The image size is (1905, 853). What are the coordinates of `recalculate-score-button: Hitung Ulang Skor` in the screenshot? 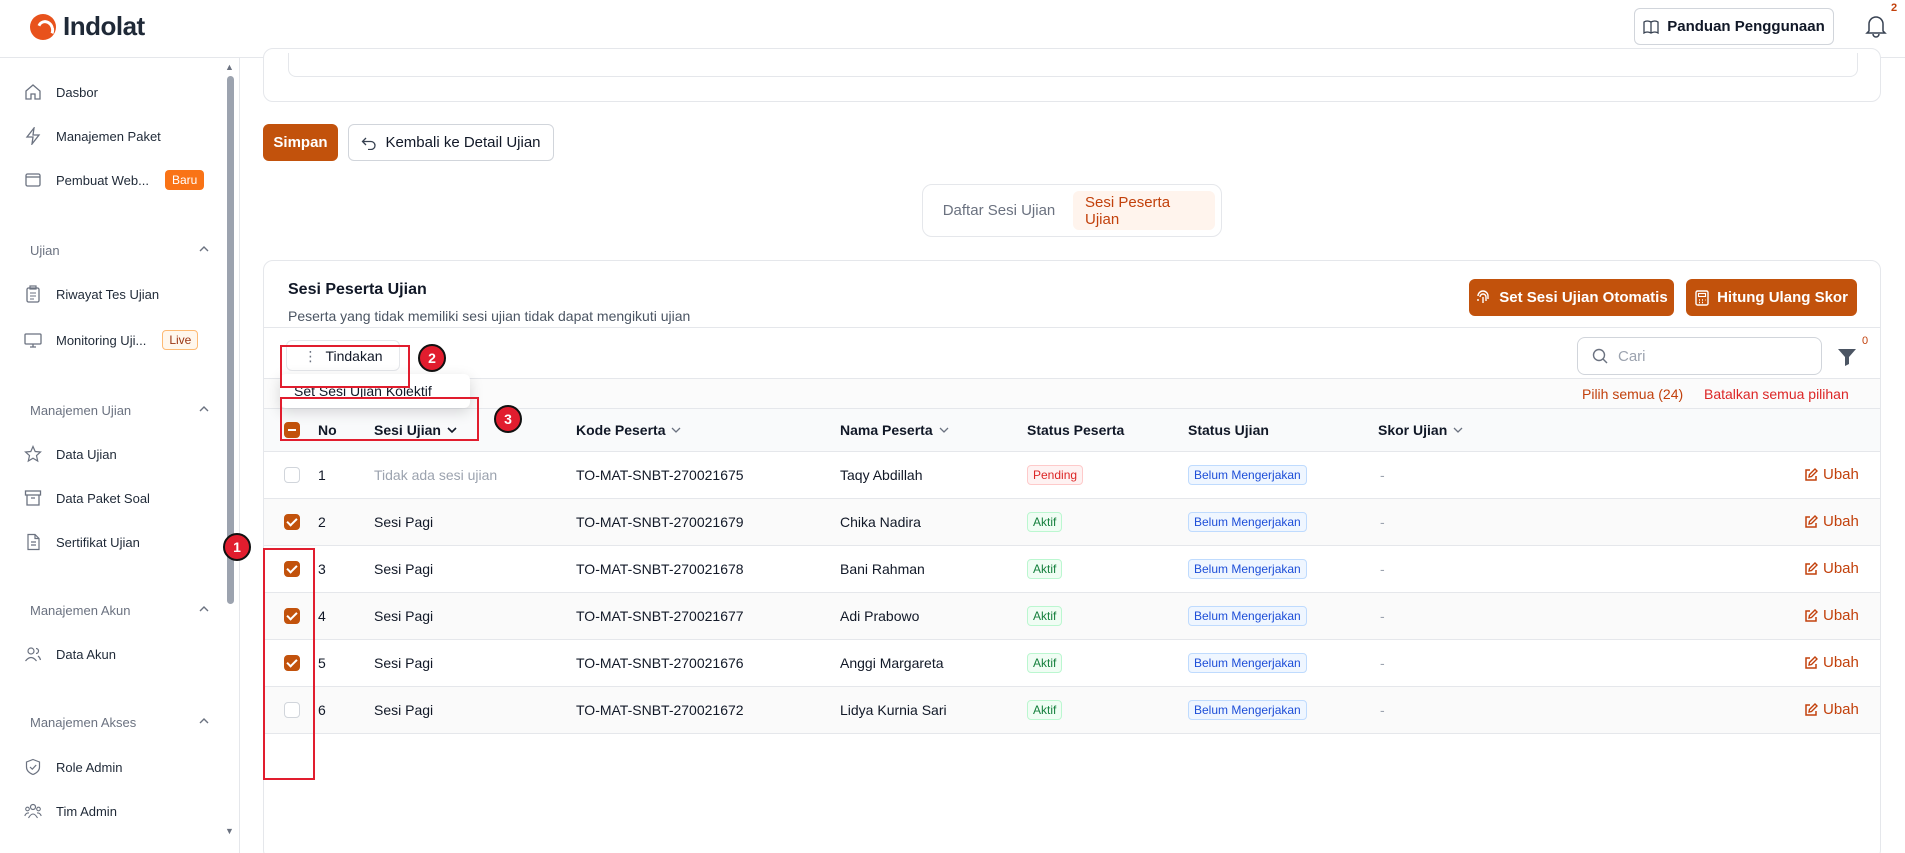 It's located at (1771, 297).